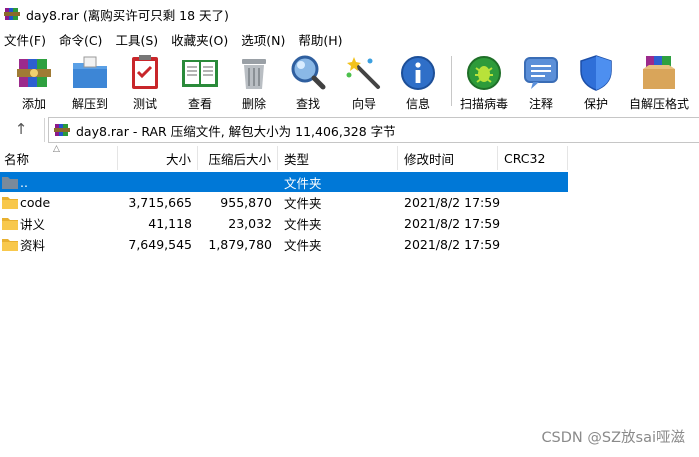 The height and width of the screenshot is (457, 699). Describe the element at coordinates (349, 14) in the screenshot. I see `title-bar: day8.rar (离购买许可只剩 18 天了)` at that location.